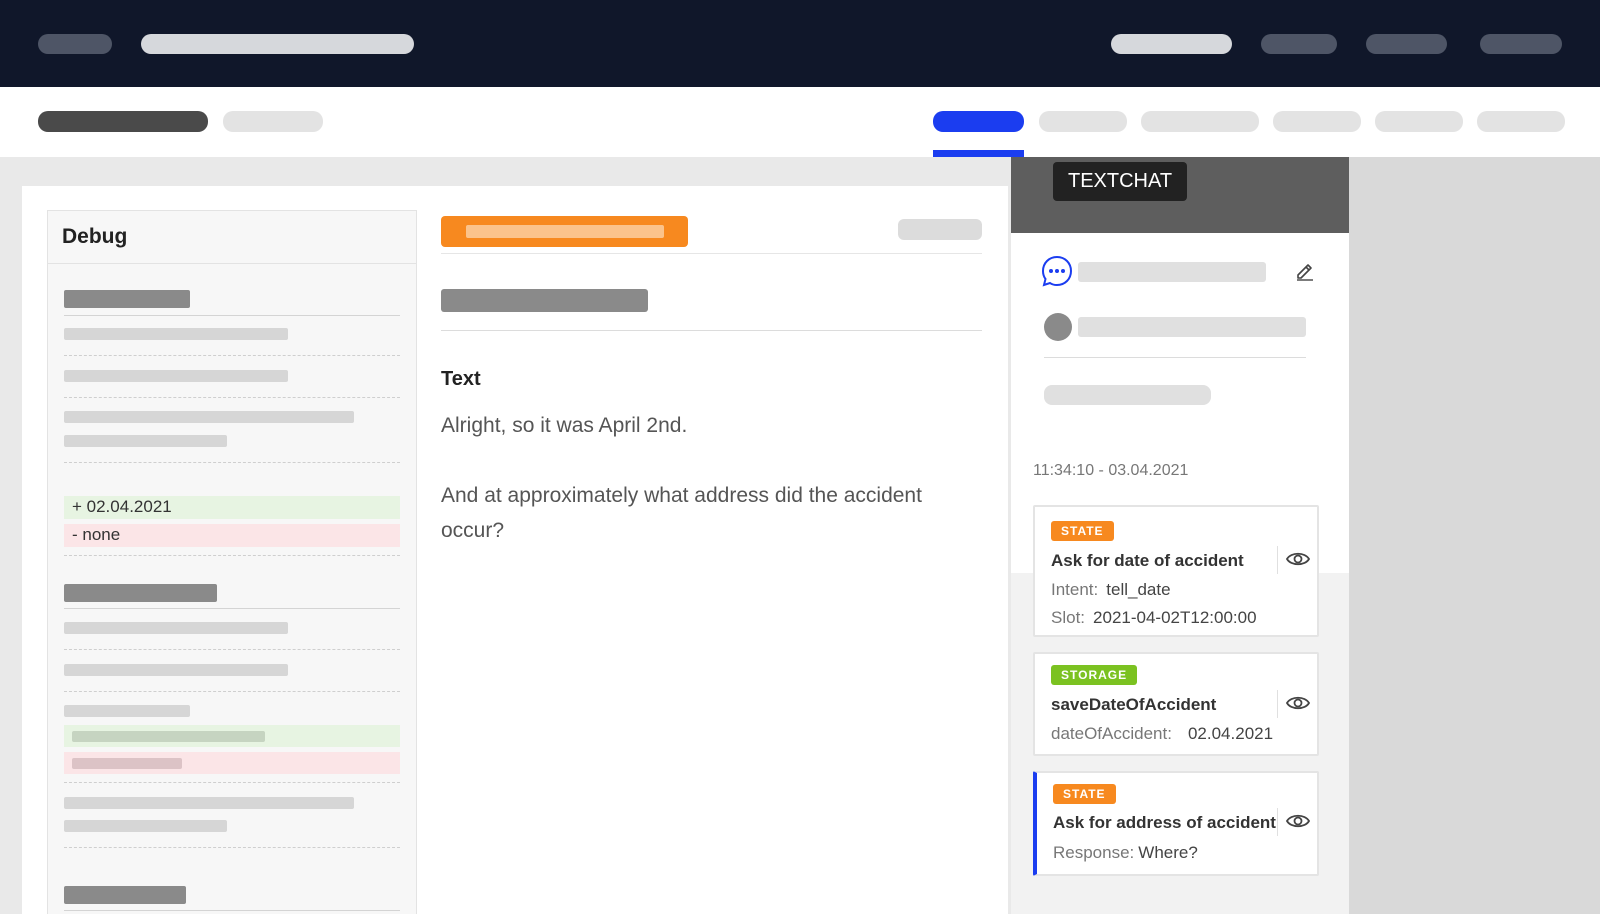 This screenshot has height=914, width=1600. I want to click on card-row: Response: Where?, so click(1125, 853).